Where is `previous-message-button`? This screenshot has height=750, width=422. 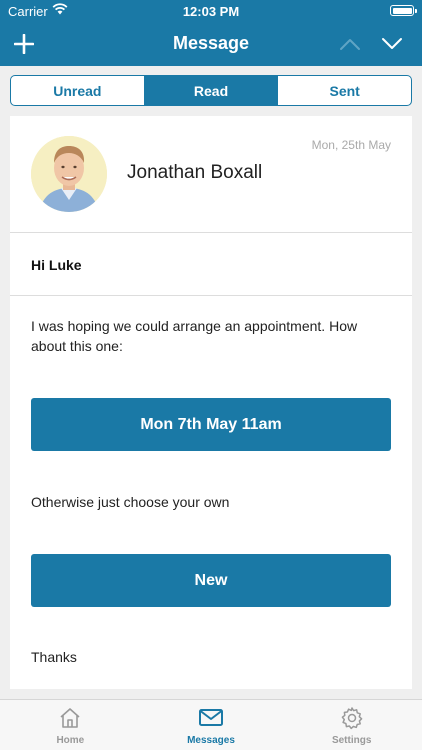
previous-message-button is located at coordinates (350, 44).